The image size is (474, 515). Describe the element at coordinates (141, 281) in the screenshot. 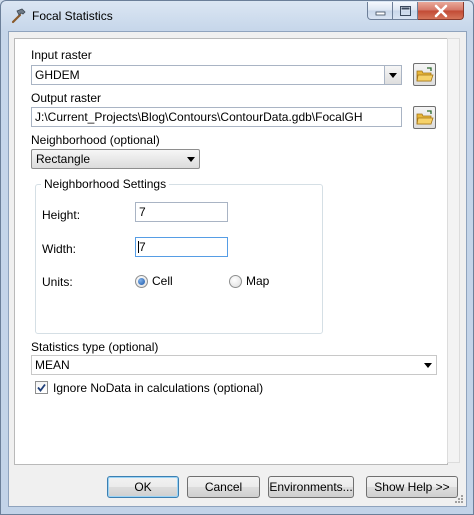

I see `units-cell-radio` at that location.